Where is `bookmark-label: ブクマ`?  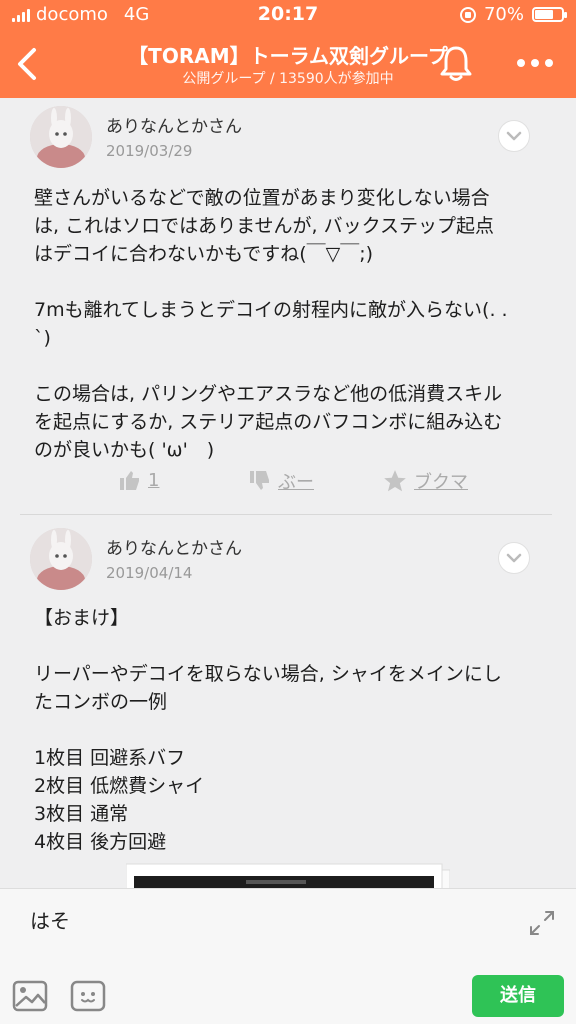 bookmark-label: ブクマ is located at coordinates (441, 482).